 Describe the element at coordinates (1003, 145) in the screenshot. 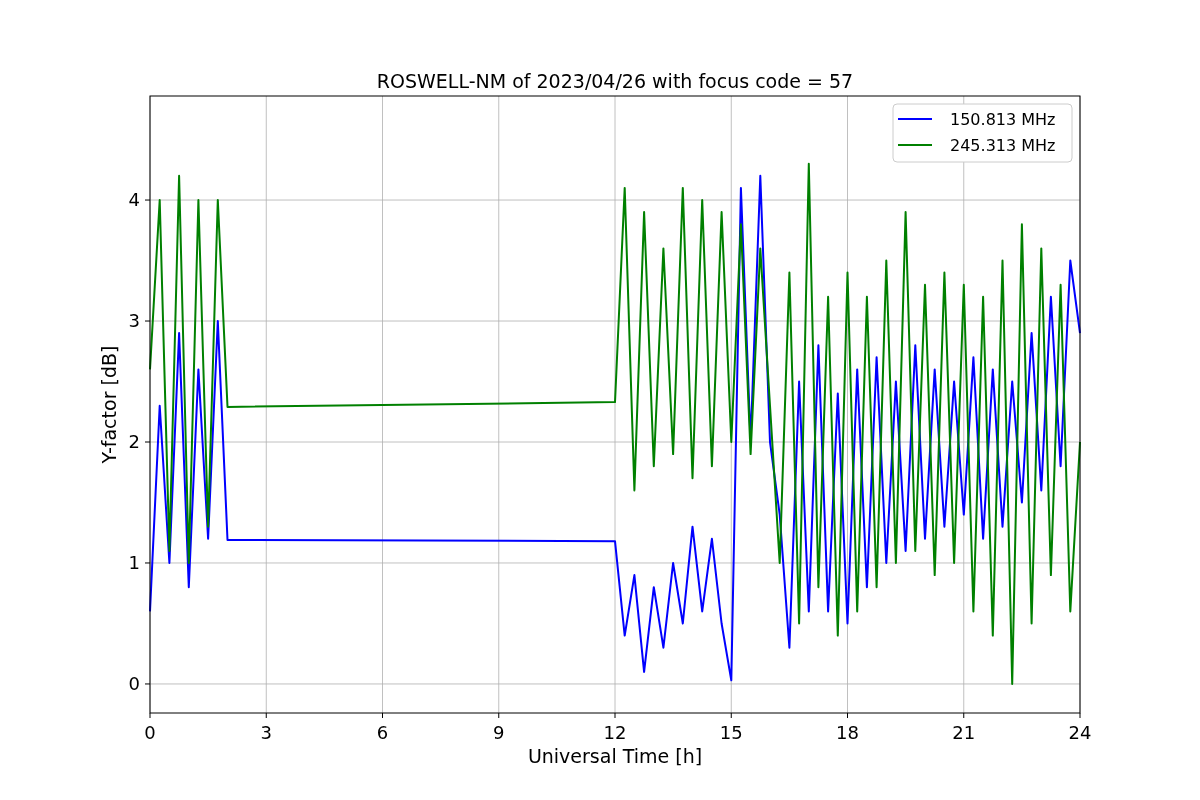

I see `legend-label: 245.313 MHz` at that location.